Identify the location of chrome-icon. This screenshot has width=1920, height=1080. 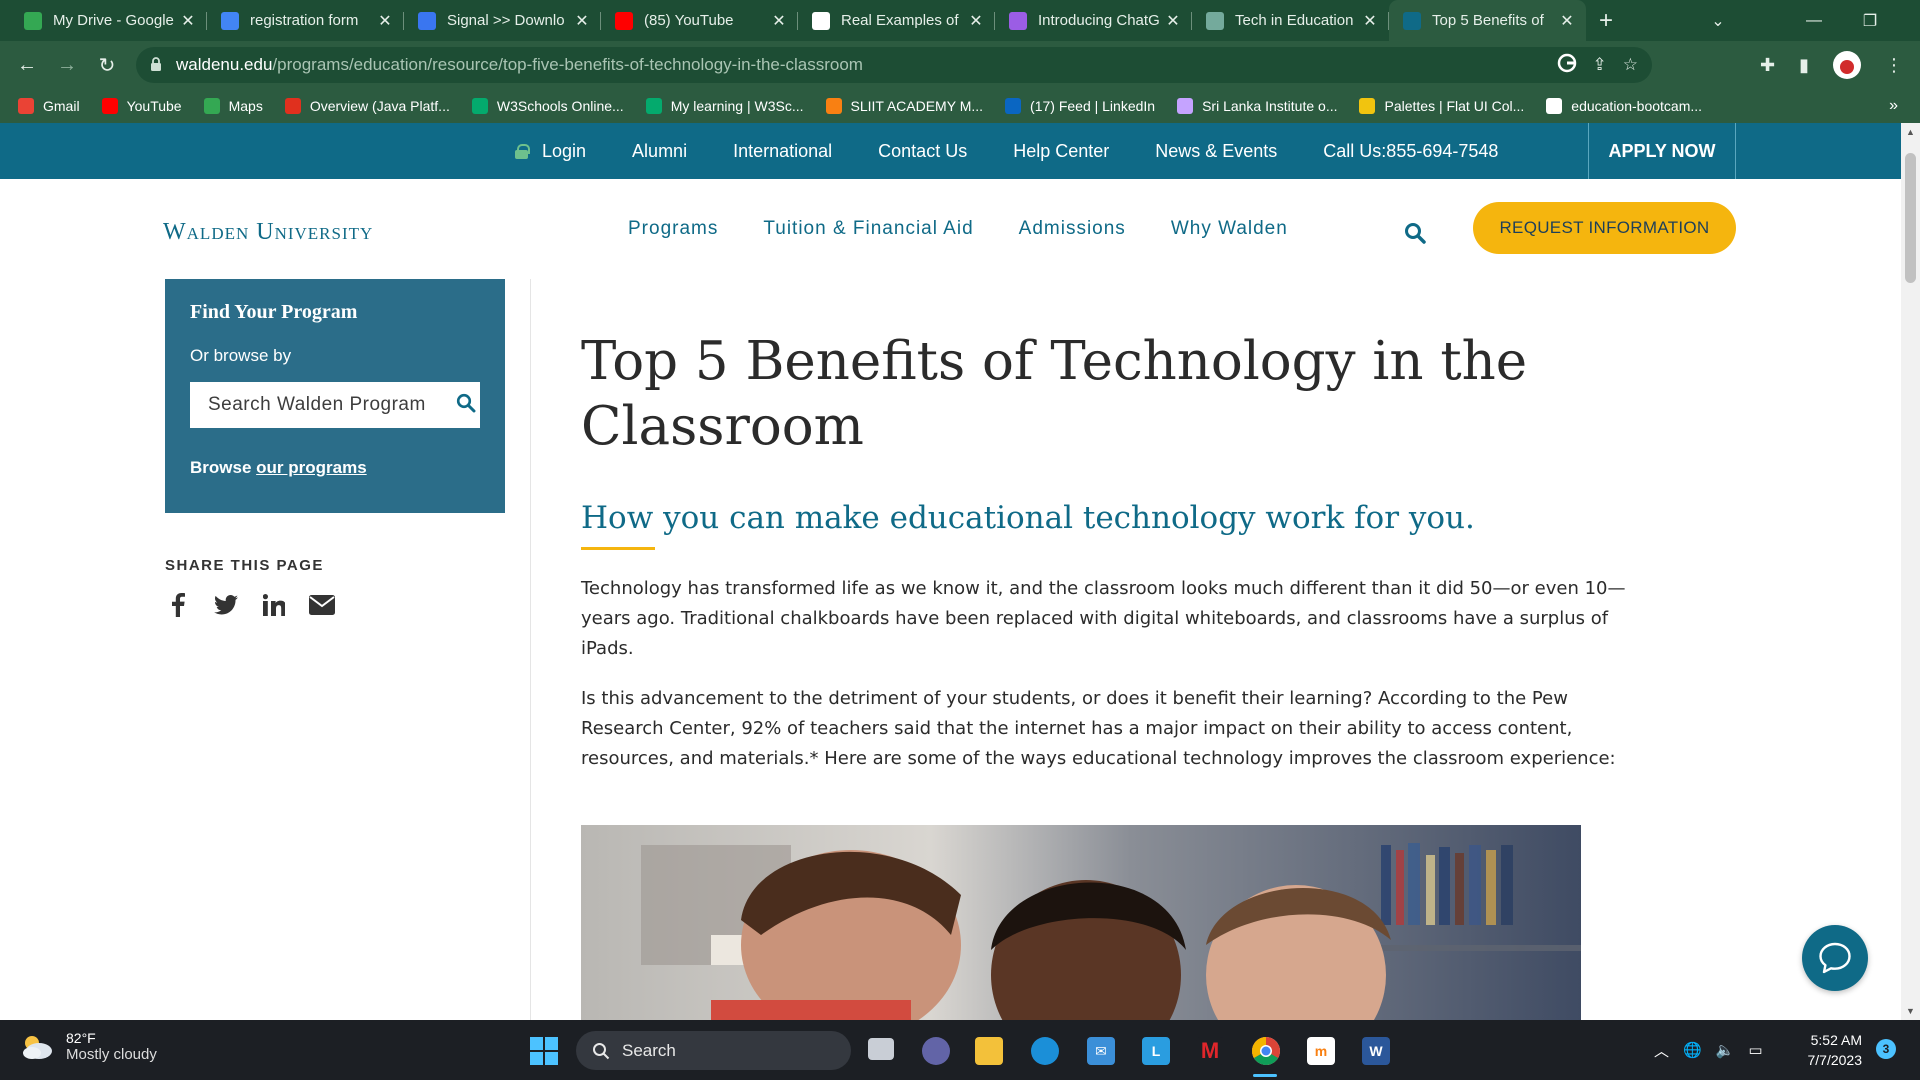
(1266, 1051).